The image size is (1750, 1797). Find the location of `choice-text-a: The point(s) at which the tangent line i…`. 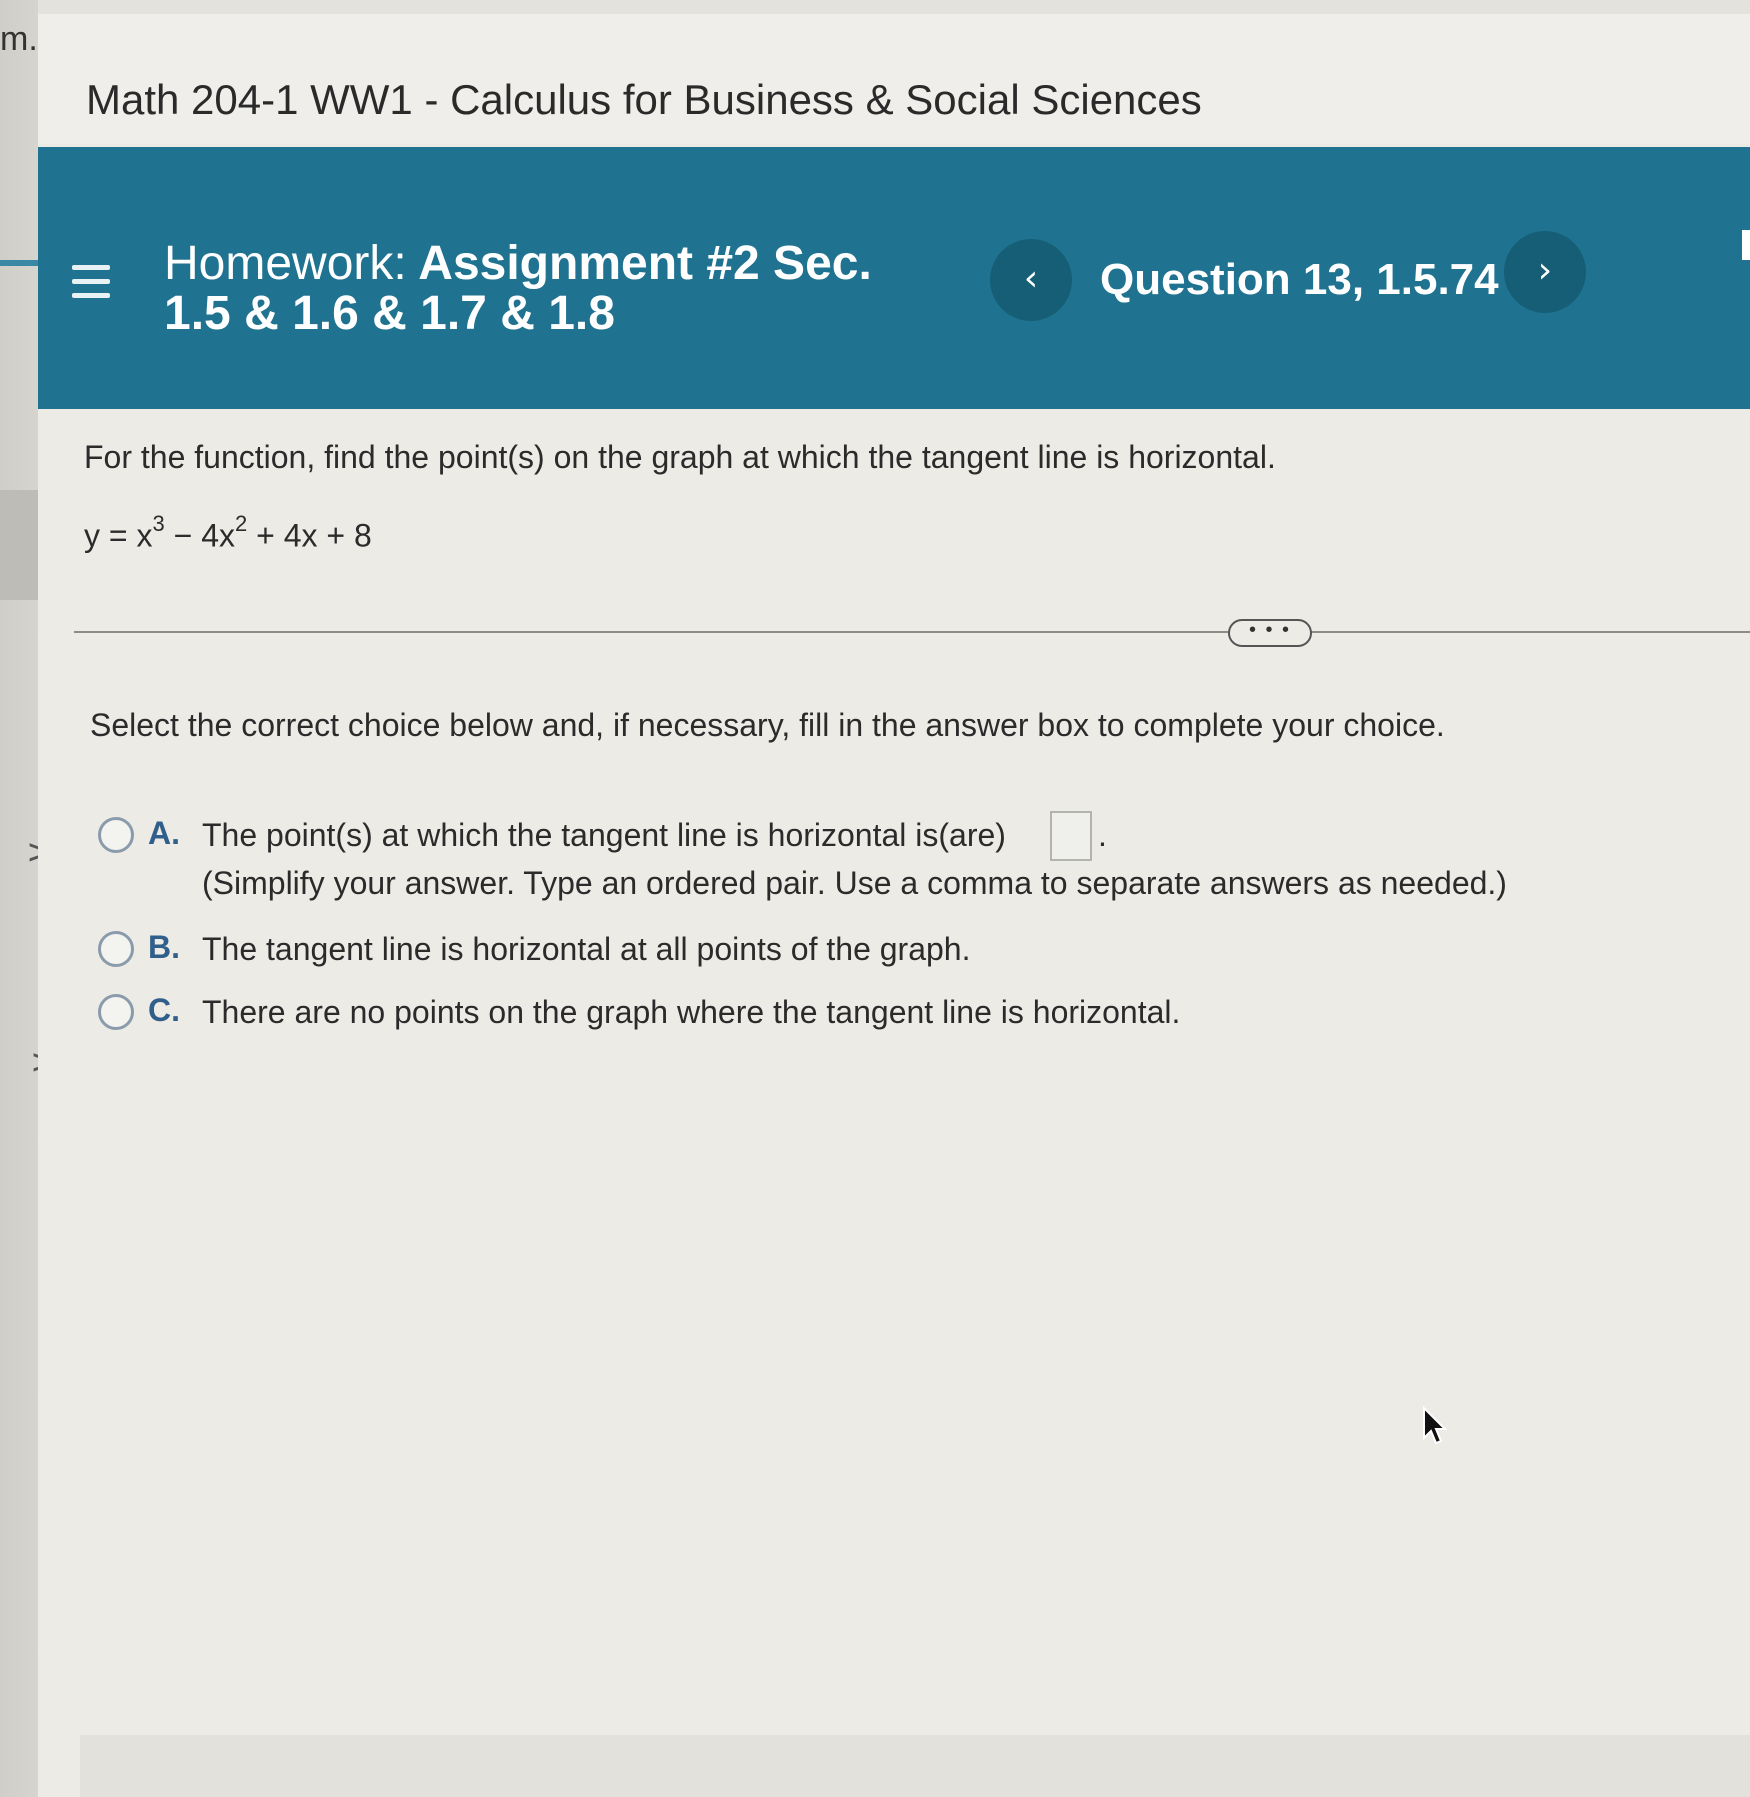

choice-text-a: The point(s) at which the tangent line i… is located at coordinates (604, 835).